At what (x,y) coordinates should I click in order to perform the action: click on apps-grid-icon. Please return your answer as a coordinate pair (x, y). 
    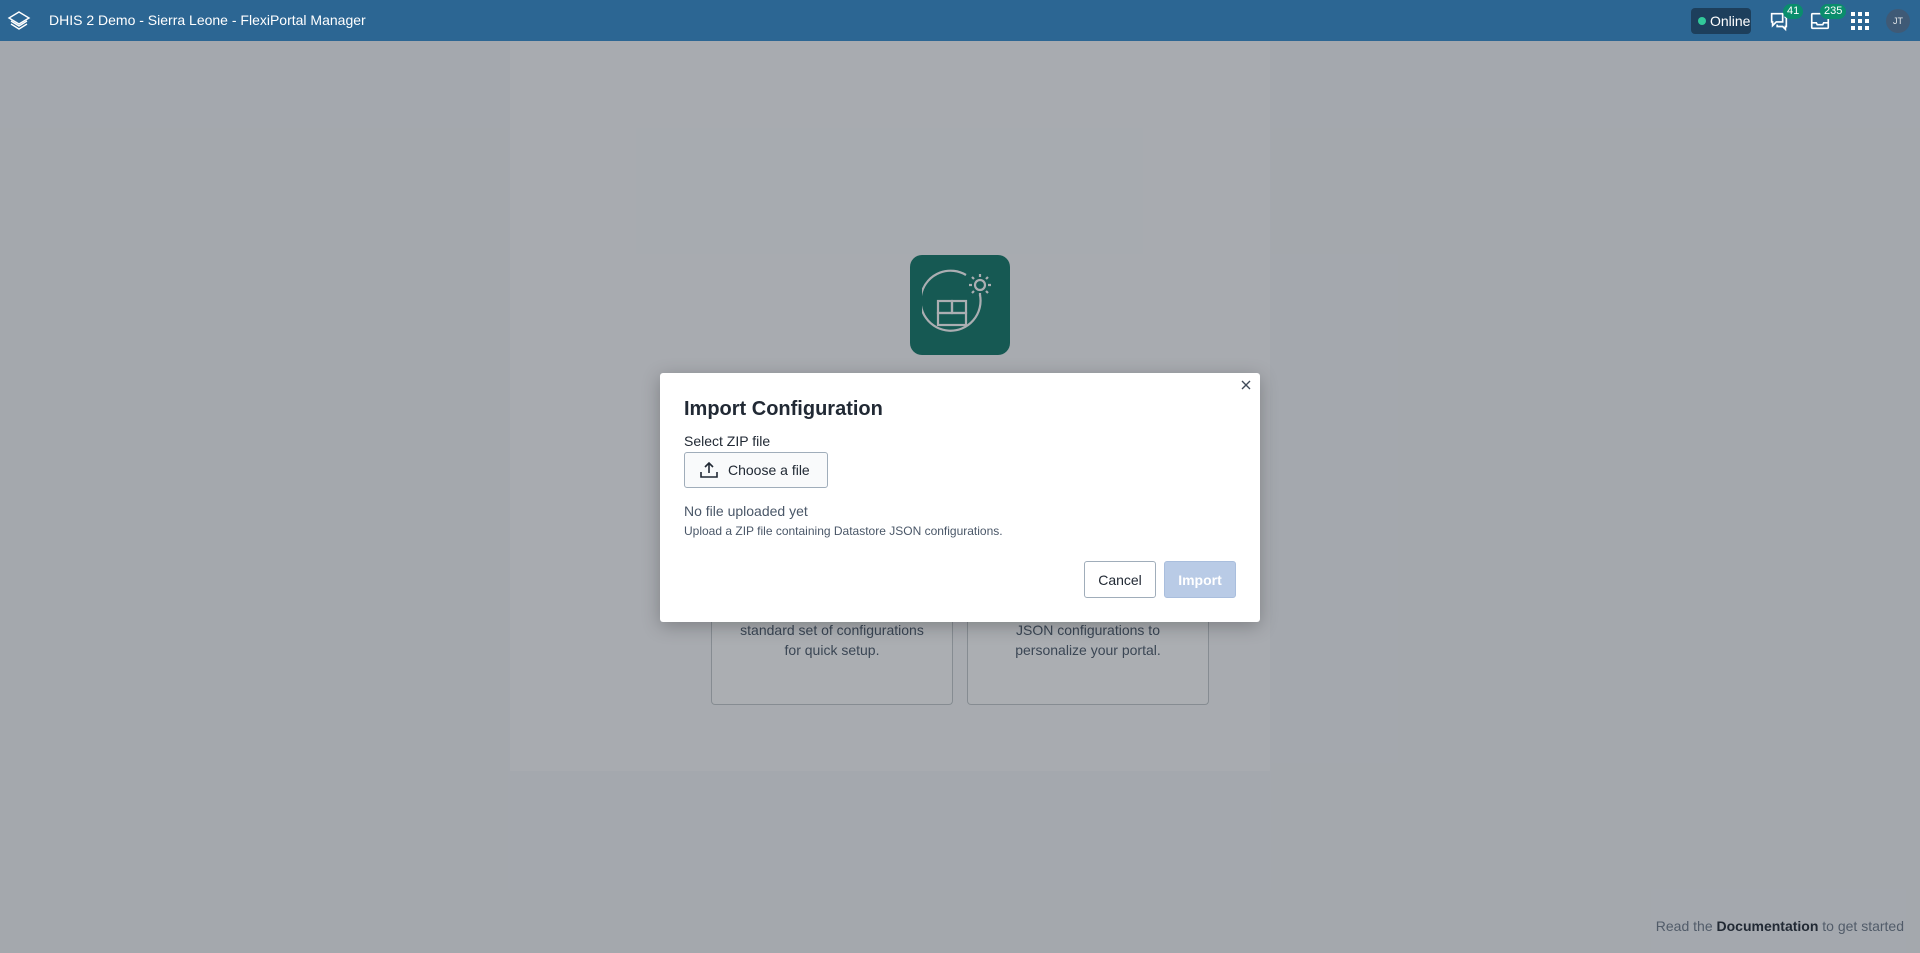
    Looking at the image, I should click on (1860, 21).